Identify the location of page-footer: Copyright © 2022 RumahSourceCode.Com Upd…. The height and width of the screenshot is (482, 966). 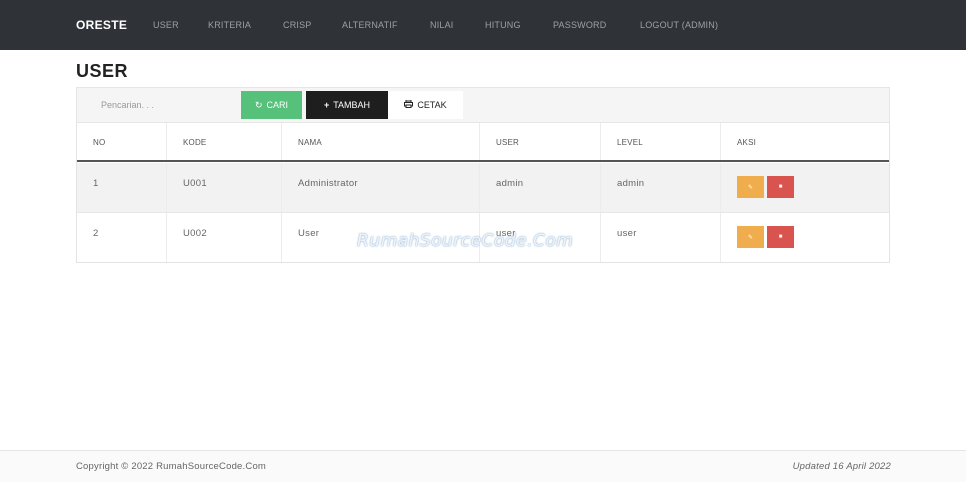
(483, 466).